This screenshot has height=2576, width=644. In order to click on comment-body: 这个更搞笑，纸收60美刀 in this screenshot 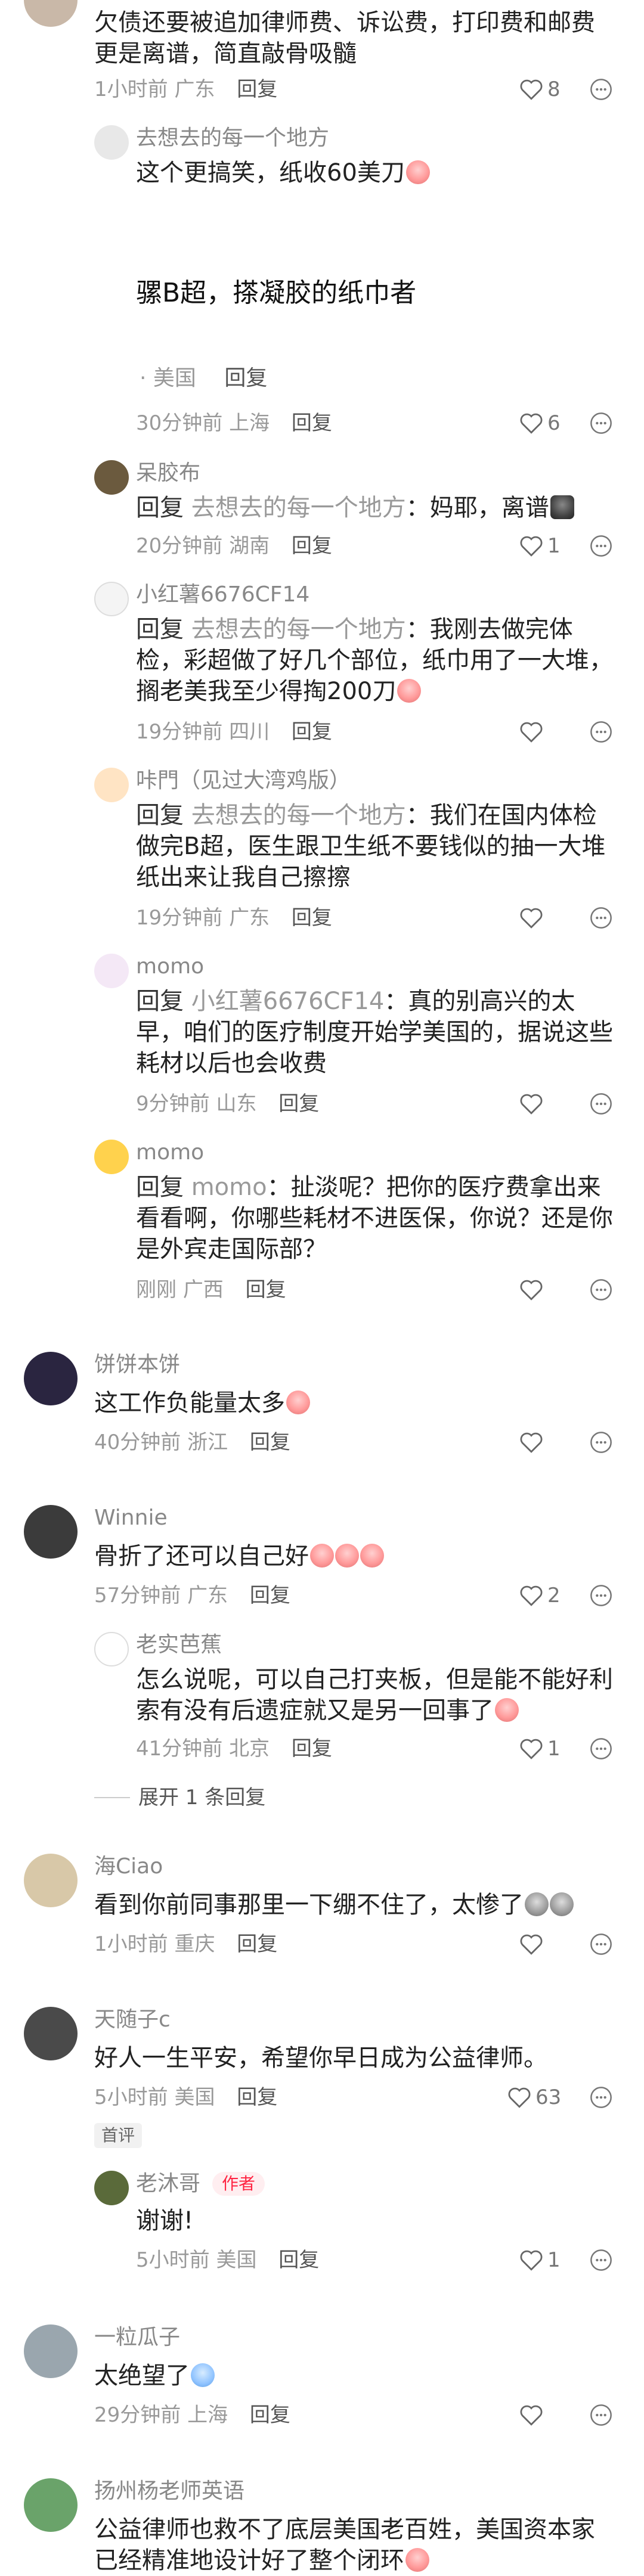, I will do `click(271, 173)`.